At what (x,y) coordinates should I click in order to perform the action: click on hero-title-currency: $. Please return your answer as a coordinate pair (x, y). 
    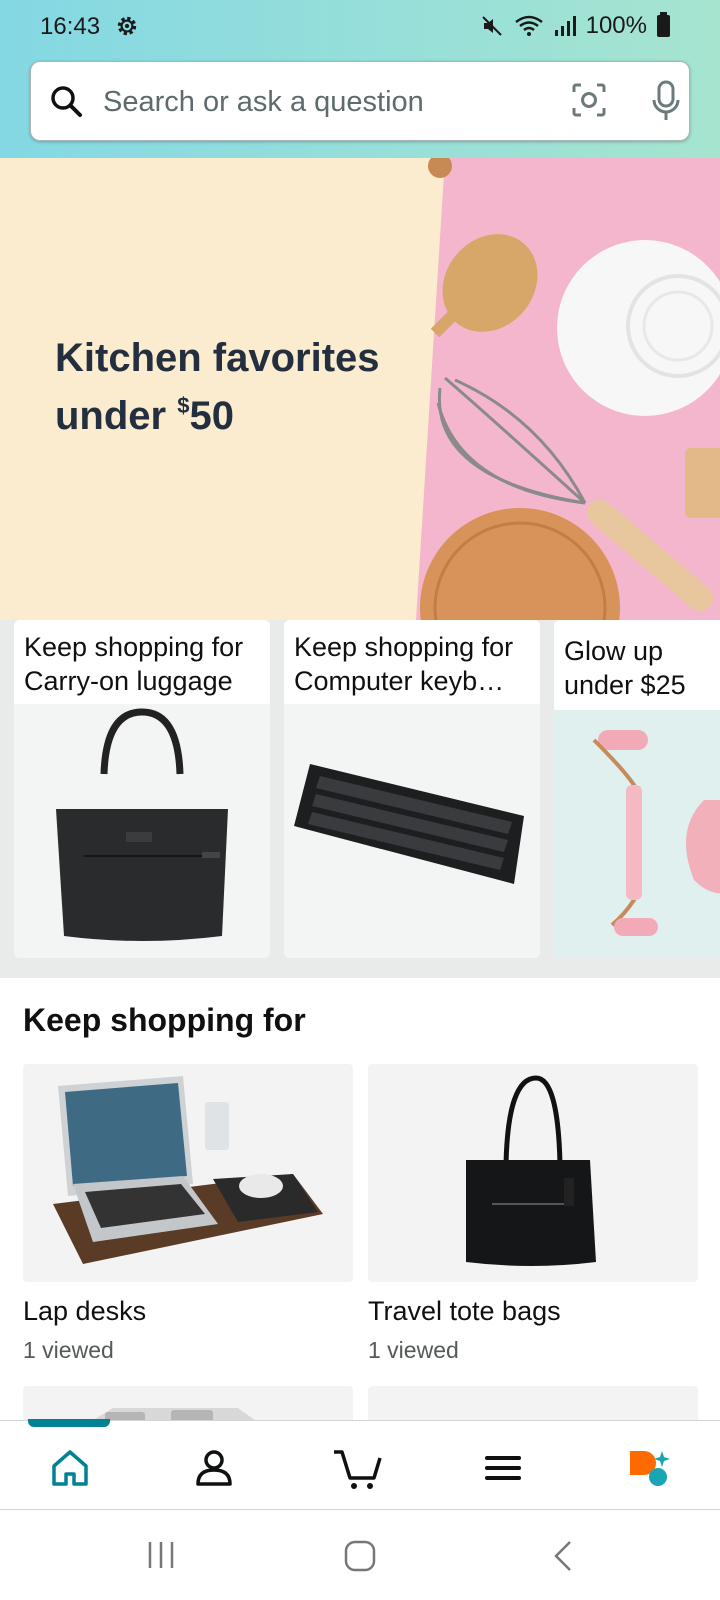
    Looking at the image, I should click on (183, 405).